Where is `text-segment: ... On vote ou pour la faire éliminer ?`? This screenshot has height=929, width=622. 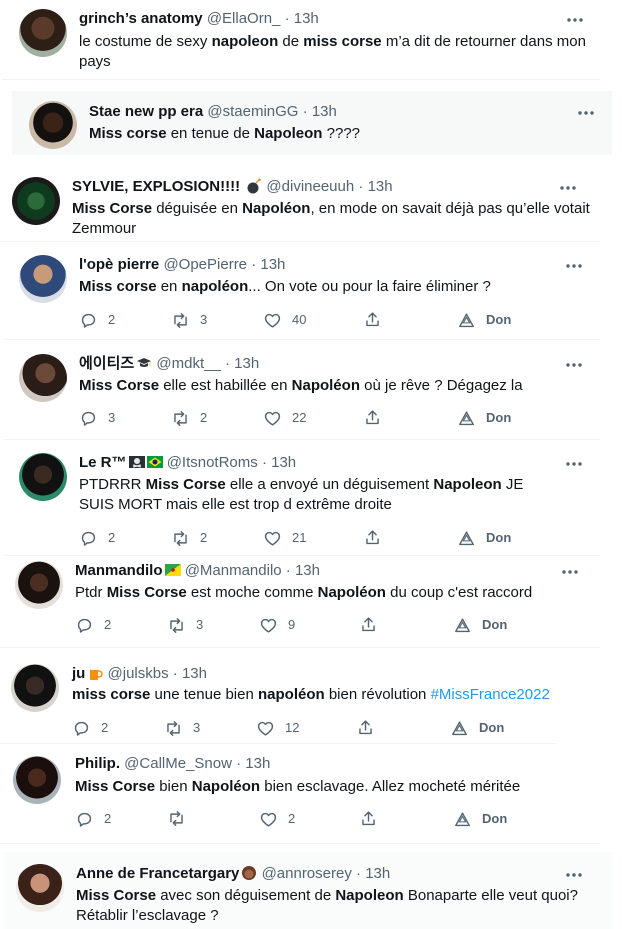
text-segment: ... On vote ou pour la faire éliminer ? is located at coordinates (369, 286).